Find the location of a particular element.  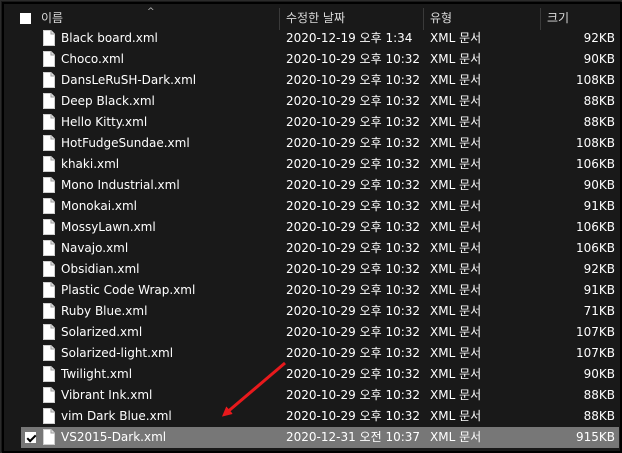

file-row: Choco.xml 2020-10-29 오후 10:32 XML 문서 90KB is located at coordinates (312, 59).